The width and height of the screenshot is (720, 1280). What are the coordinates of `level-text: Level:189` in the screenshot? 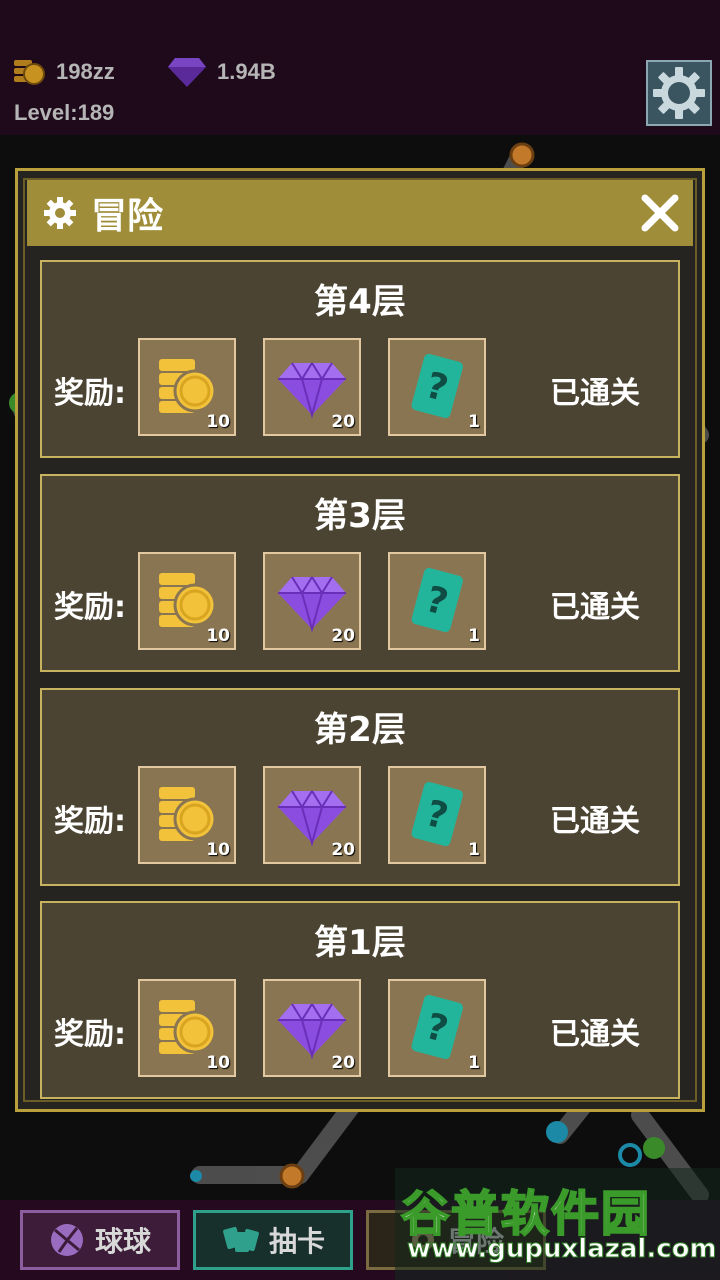 It's located at (64, 112).